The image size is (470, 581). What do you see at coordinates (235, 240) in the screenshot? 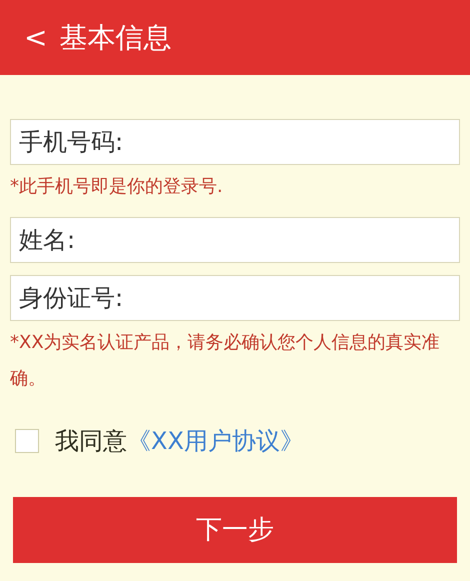
I see `input-field: 姓名:` at bounding box center [235, 240].